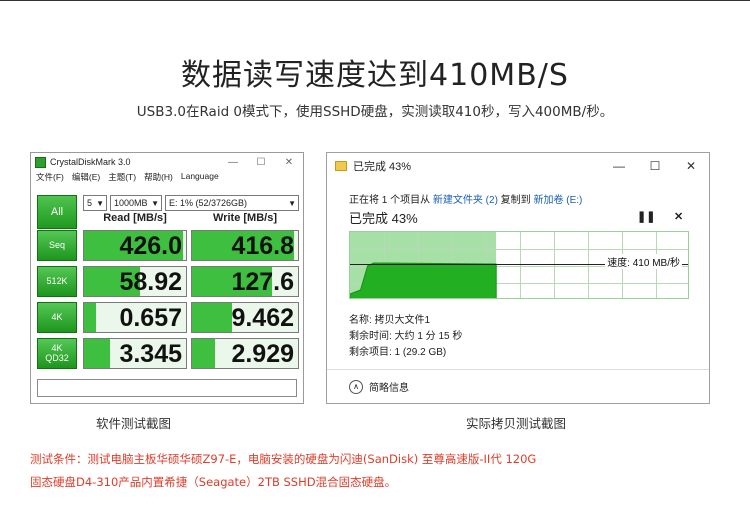 This screenshot has height=525, width=750. I want to click on drive-select: E: 1% (52/3726GB) ▼, so click(232, 203).